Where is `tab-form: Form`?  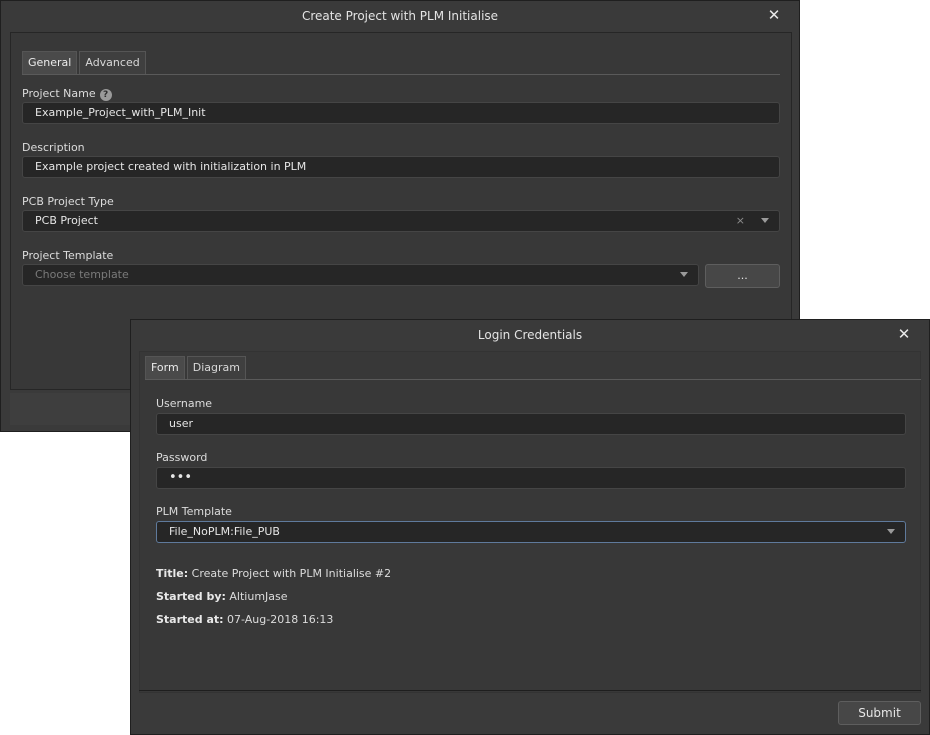
tab-form: Form is located at coordinates (165, 367).